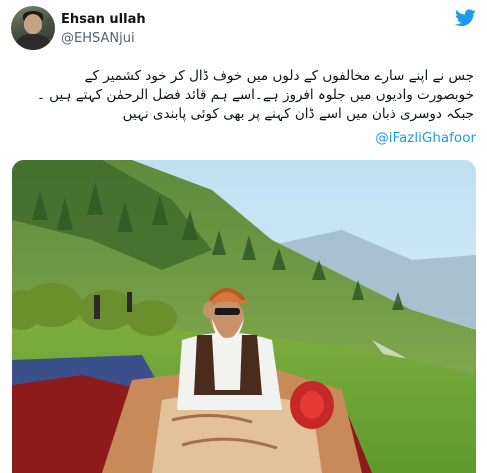  Describe the element at coordinates (33, 24) in the screenshot. I see `avatar-face` at that location.